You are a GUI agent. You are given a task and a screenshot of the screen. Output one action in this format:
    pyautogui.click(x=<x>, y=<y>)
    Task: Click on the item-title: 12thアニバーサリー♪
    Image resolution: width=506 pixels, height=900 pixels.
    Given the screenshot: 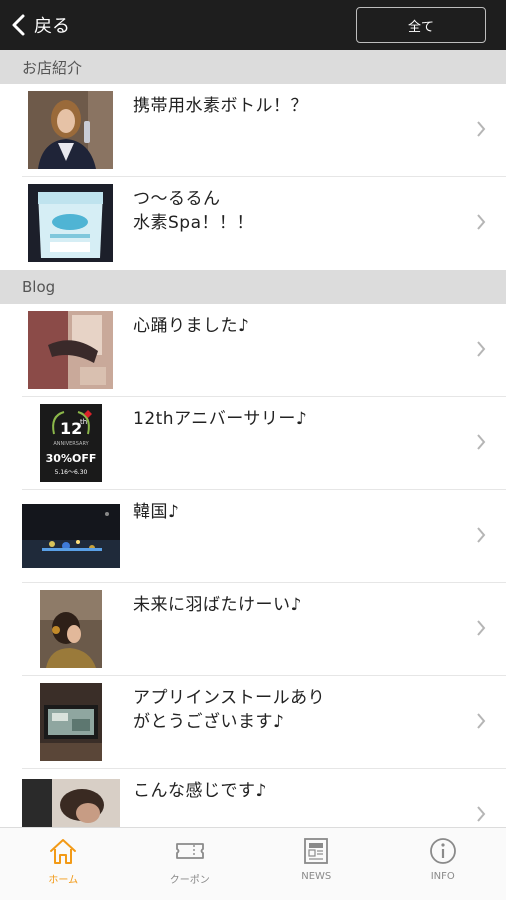 What is the action you would take?
    pyautogui.click(x=220, y=419)
    